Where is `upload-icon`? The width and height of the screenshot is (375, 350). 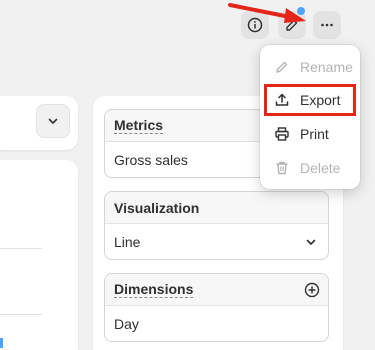 upload-icon is located at coordinates (282, 99).